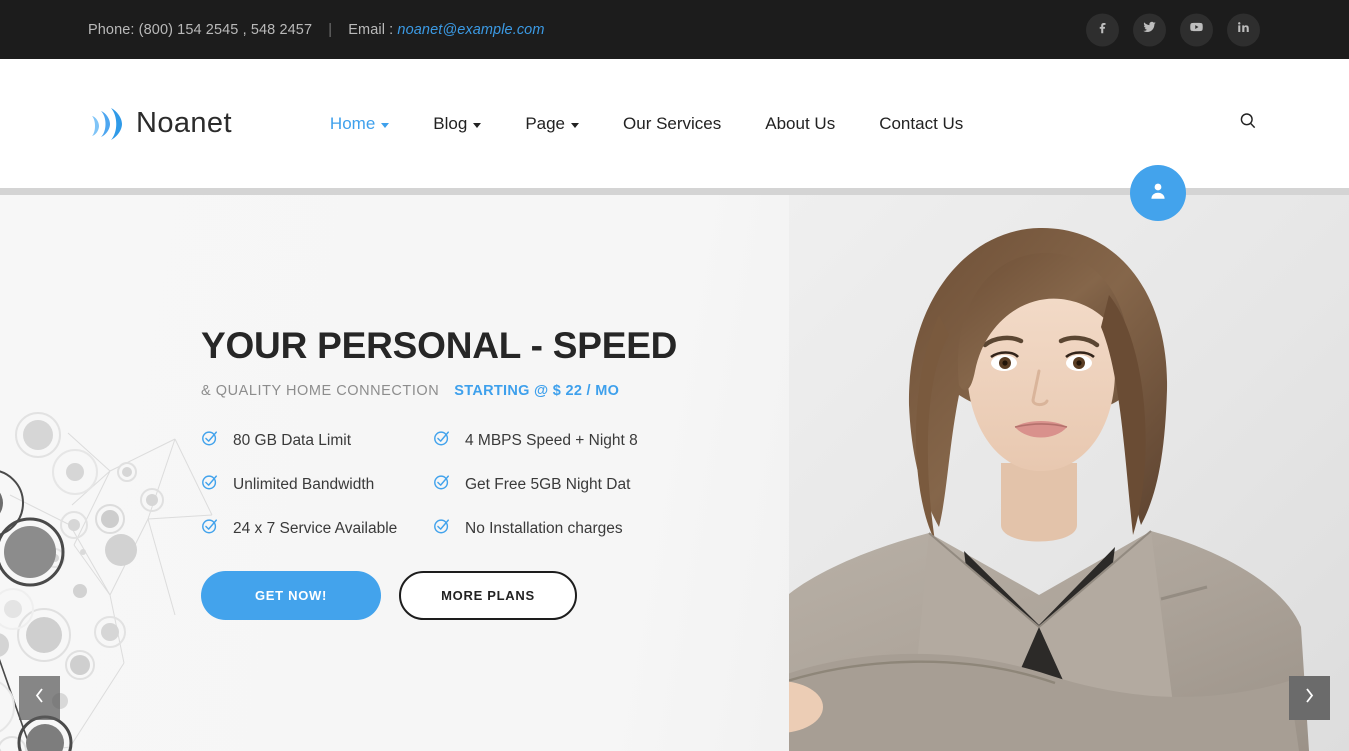 Image resolution: width=1349 pixels, height=751 pixels. What do you see at coordinates (439, 345) in the screenshot?
I see `hero-title: YOUR PERSONAL - SPEED` at bounding box center [439, 345].